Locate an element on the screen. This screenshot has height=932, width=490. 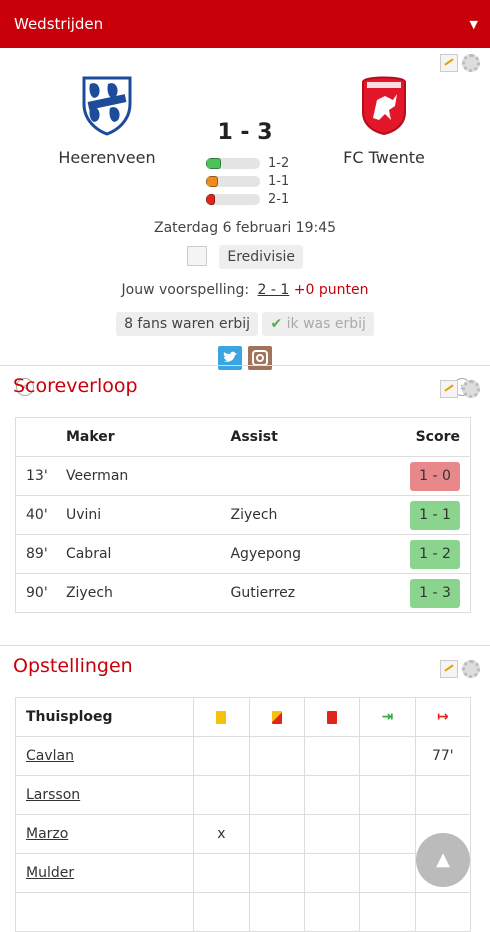
instagram-icon is located at coordinates (260, 358).